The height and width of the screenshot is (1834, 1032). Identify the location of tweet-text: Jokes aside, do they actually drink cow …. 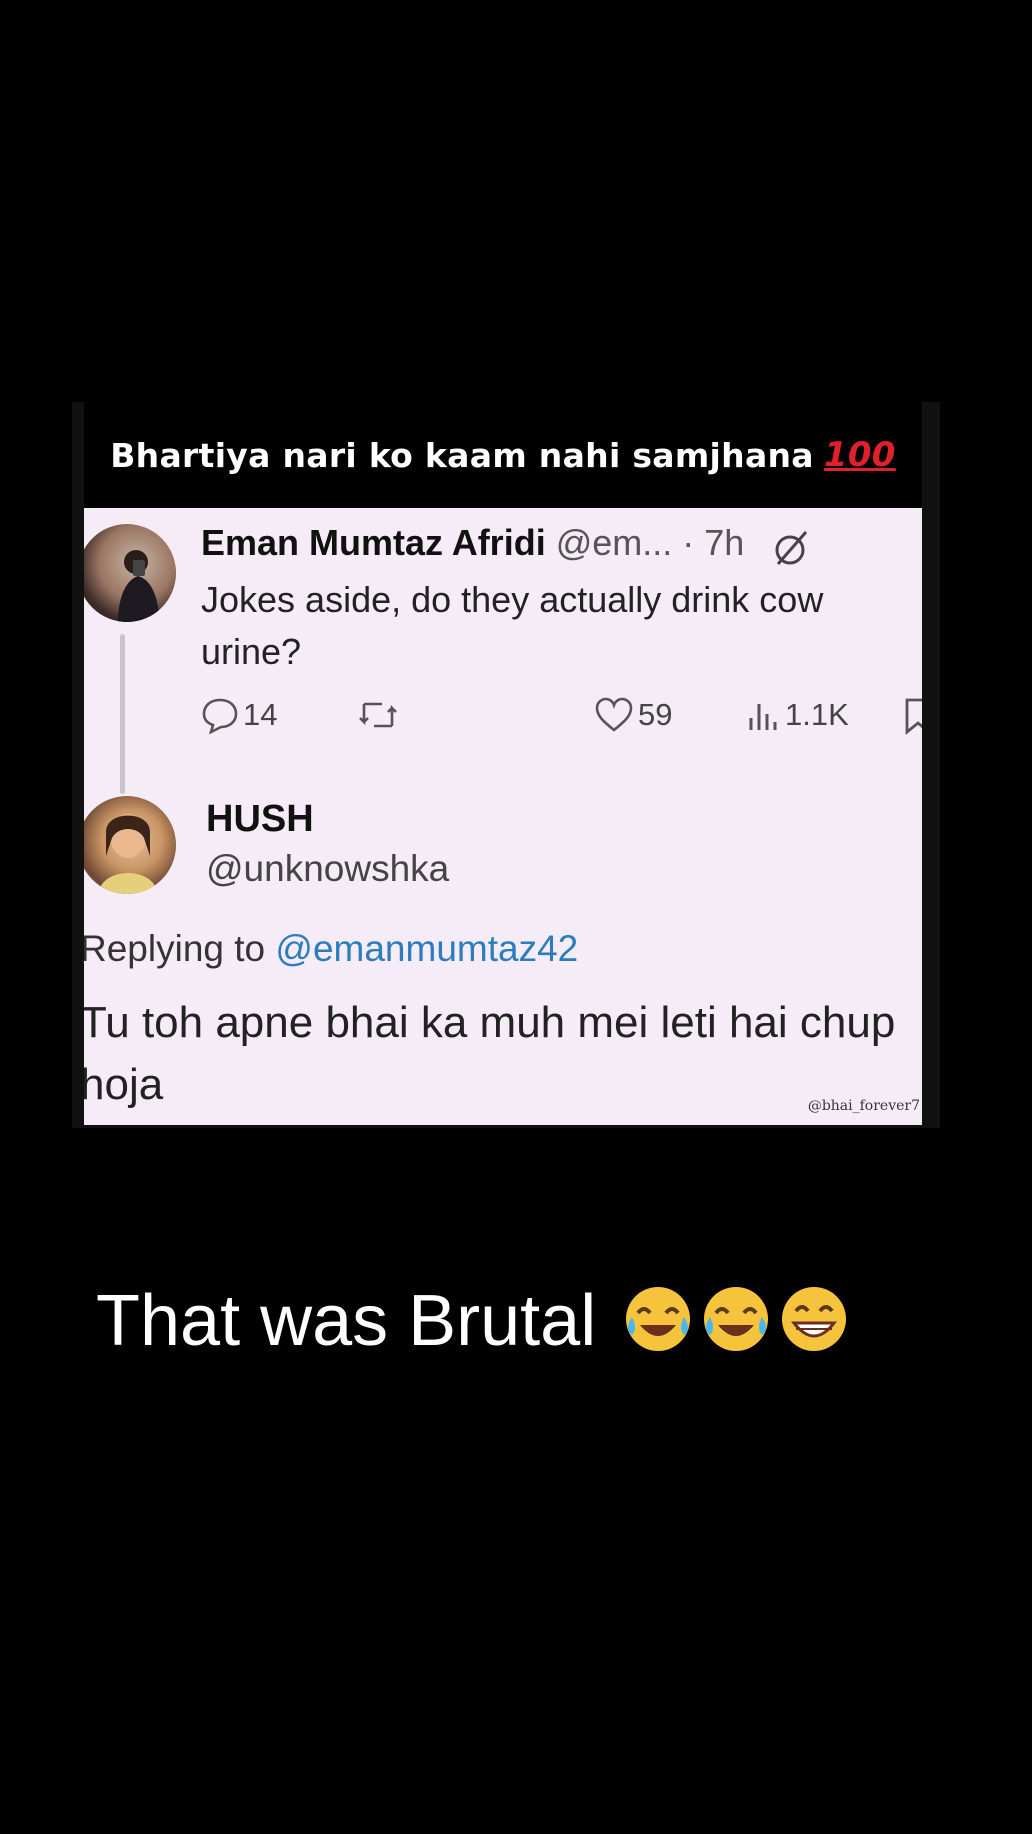
(512, 625).